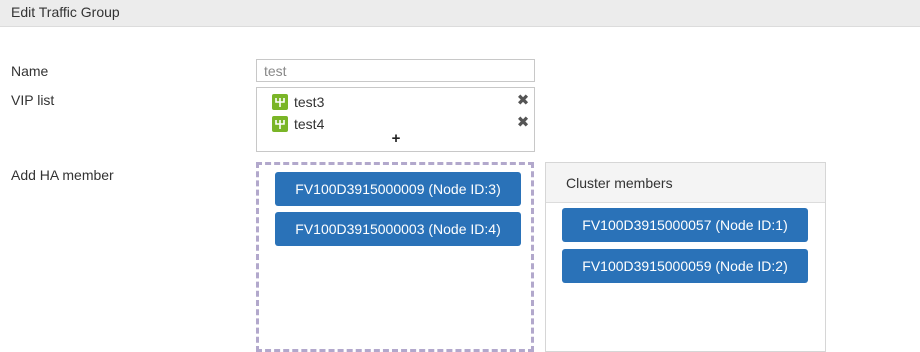  I want to click on vip-list: test3 ✖ test4 ✖ +, so click(395, 119).